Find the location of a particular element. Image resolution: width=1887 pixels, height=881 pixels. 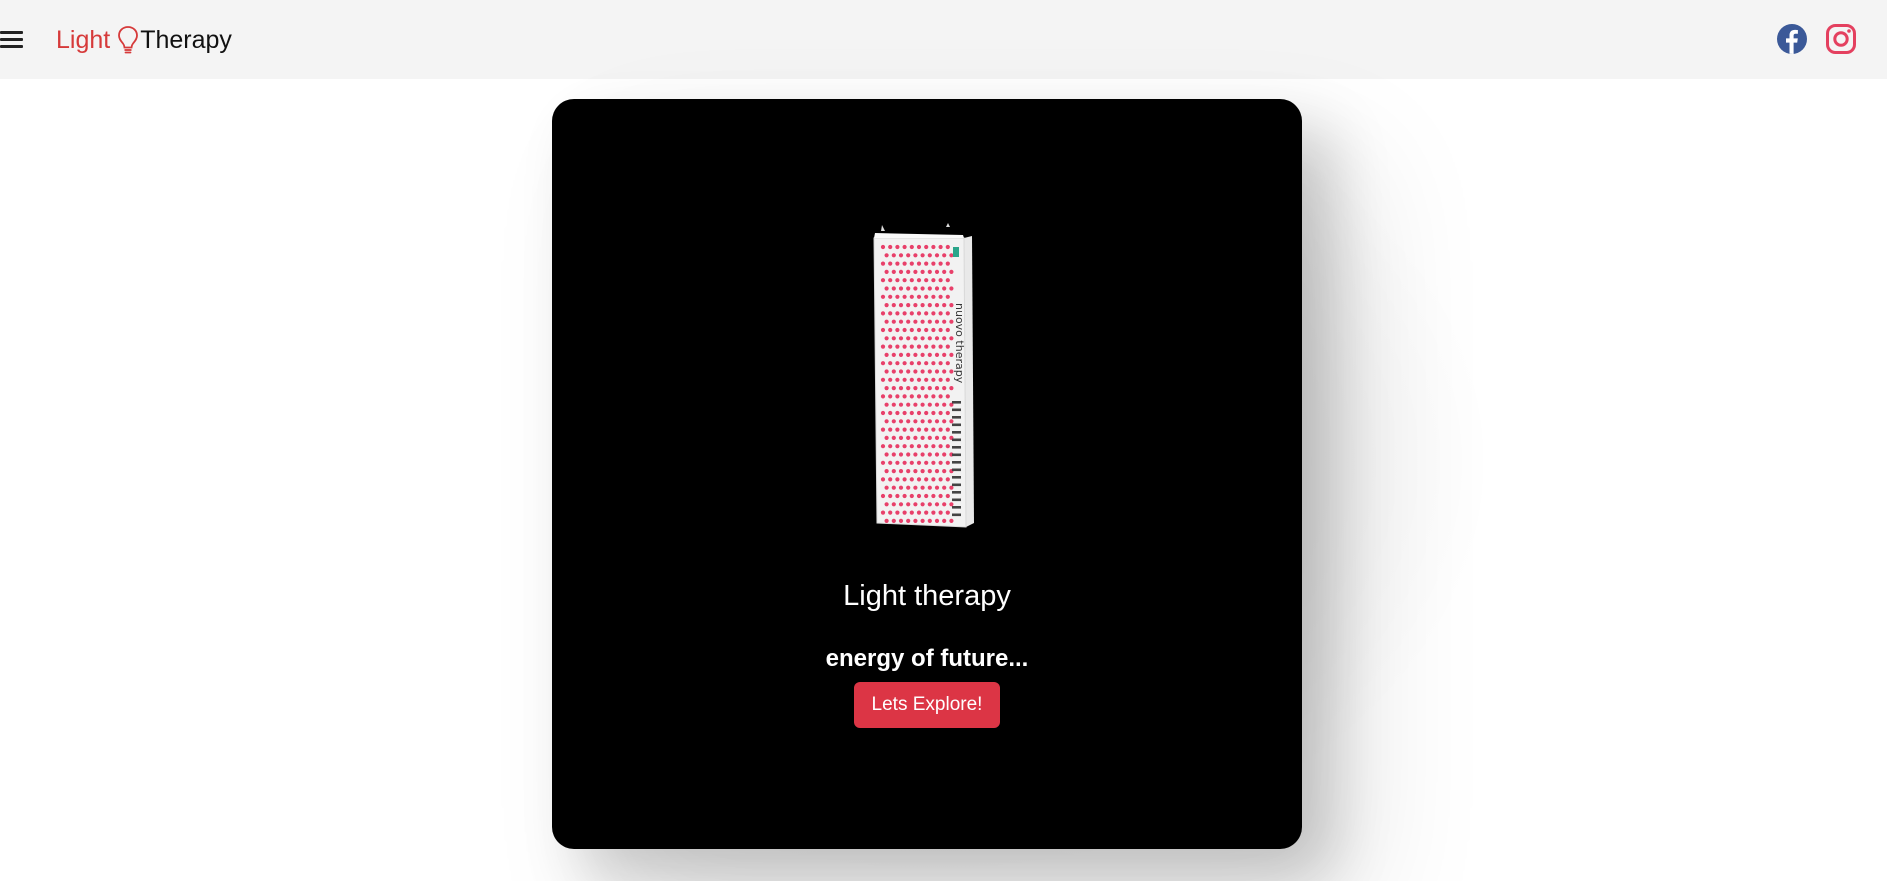

facebook-icon is located at coordinates (1792, 39).